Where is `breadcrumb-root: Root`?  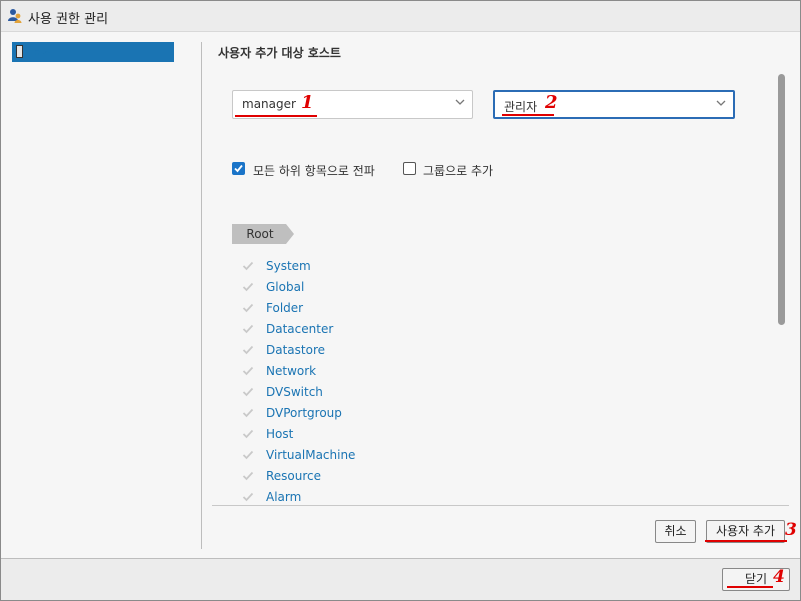
breadcrumb-root: Root is located at coordinates (260, 234).